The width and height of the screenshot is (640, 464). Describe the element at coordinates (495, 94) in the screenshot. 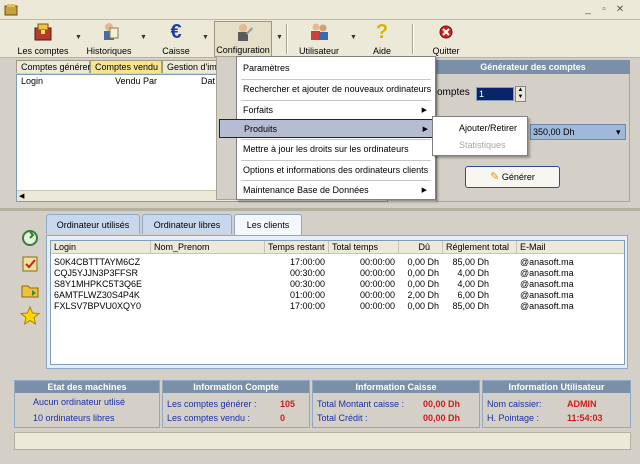

I see `account-count-input: 1` at that location.